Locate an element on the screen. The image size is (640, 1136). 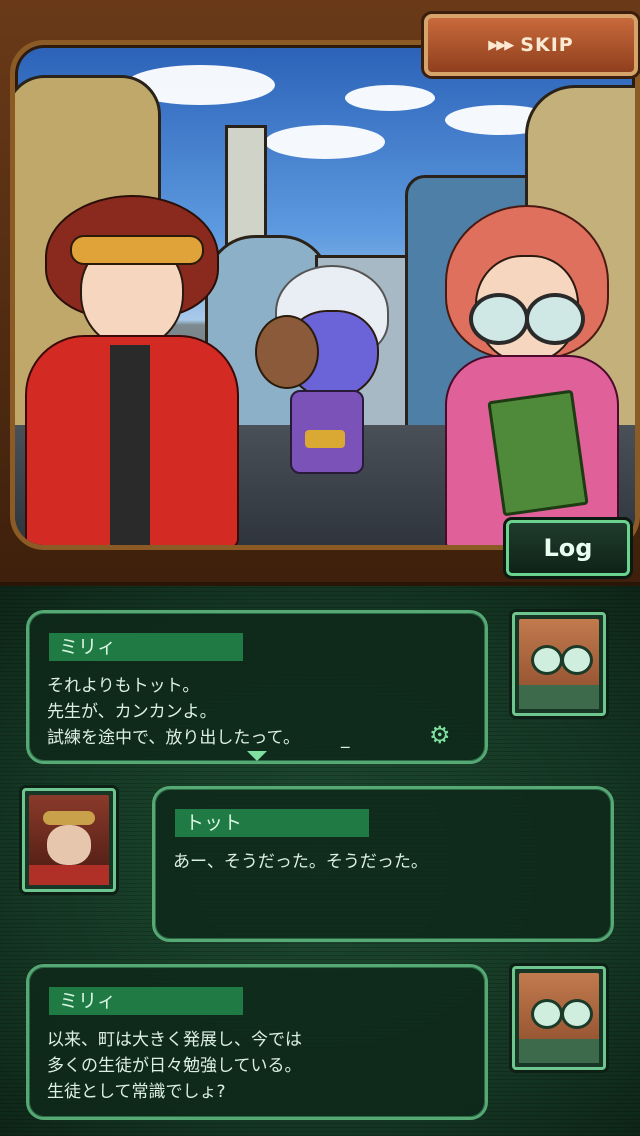
log-button: Log is located at coordinates (568, 548).